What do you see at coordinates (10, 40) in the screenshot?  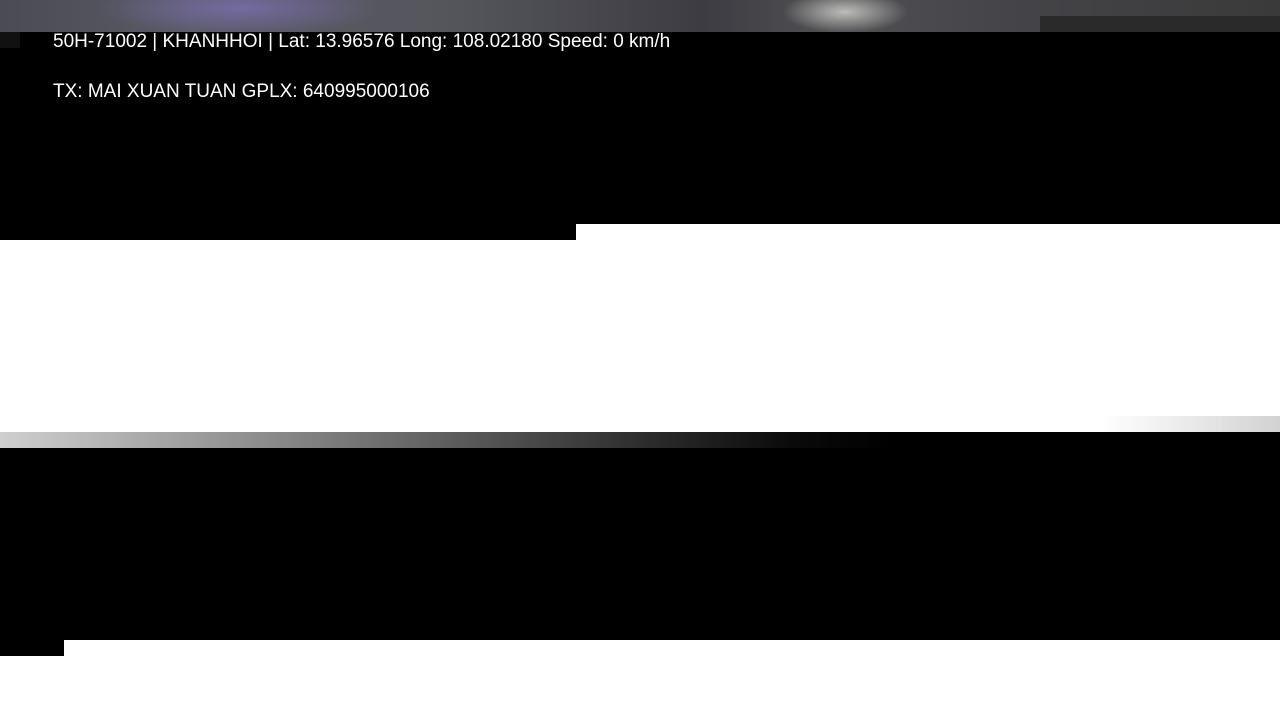 I see `video-black-band-notch` at bounding box center [10, 40].